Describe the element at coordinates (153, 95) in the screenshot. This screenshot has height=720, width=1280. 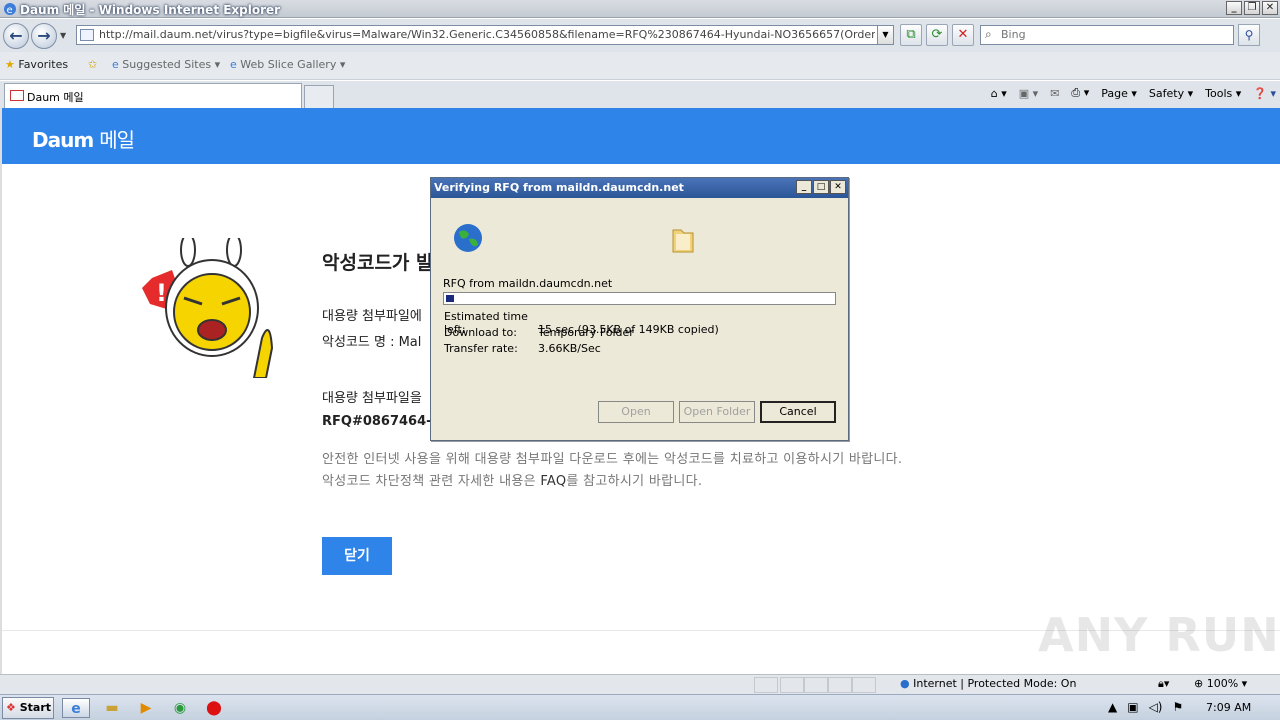
I see `tab-daum-mail: Daum 메일` at that location.